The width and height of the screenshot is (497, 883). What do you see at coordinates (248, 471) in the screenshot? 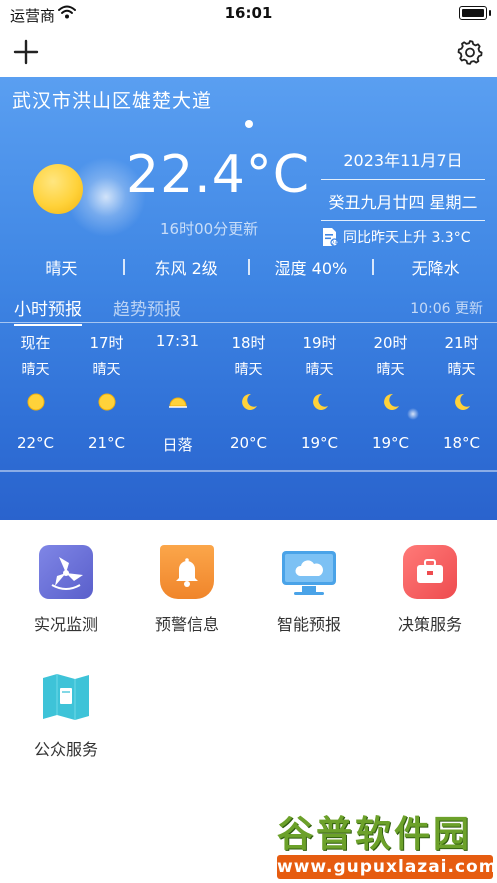
I see `panel-divider` at bounding box center [248, 471].